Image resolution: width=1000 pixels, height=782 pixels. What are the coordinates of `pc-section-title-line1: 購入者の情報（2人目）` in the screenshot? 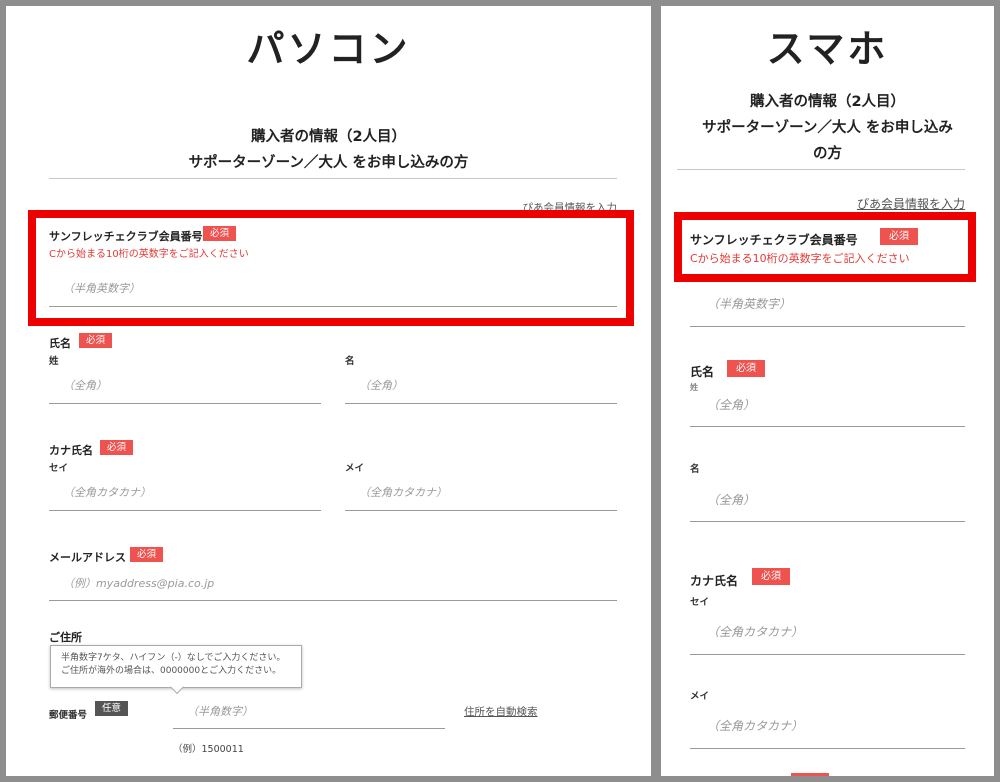 It's located at (328, 137).